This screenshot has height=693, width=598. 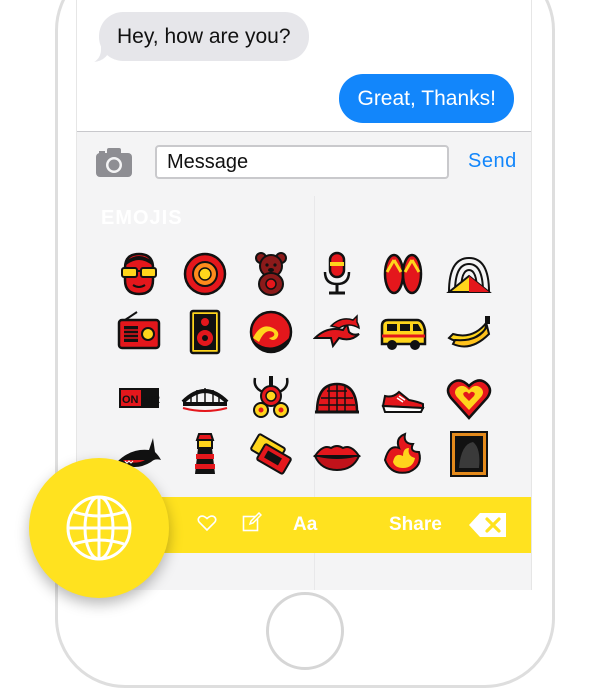 I want to click on message-input, so click(x=302, y=162).